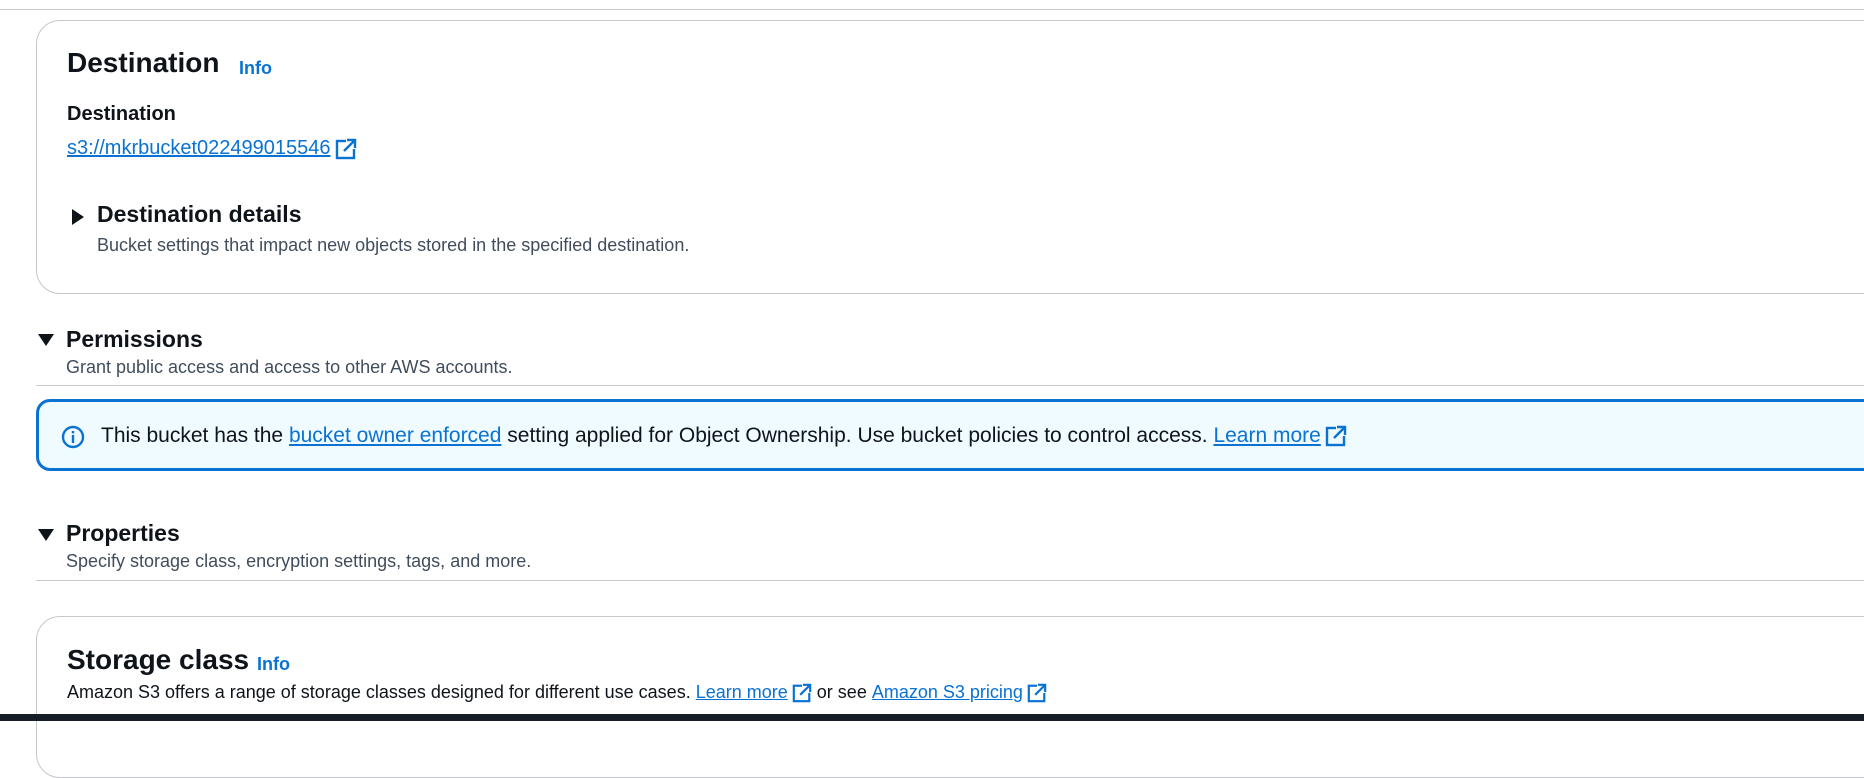 The height and width of the screenshot is (778, 1864). What do you see at coordinates (950, 385) in the screenshot?
I see `permissions-divider` at bounding box center [950, 385].